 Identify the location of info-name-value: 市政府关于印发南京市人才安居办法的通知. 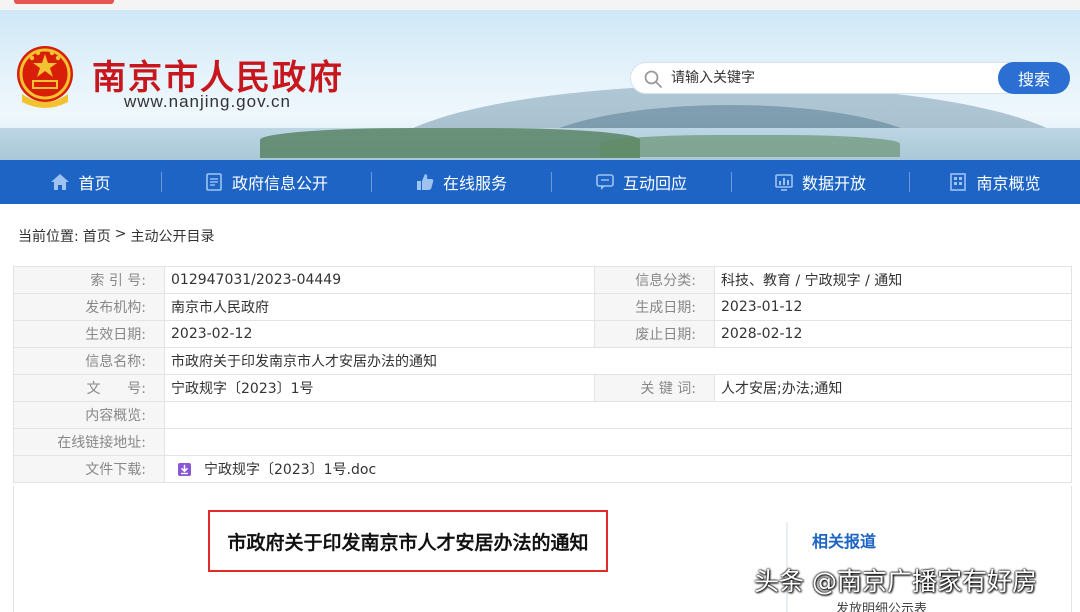
(618, 361).